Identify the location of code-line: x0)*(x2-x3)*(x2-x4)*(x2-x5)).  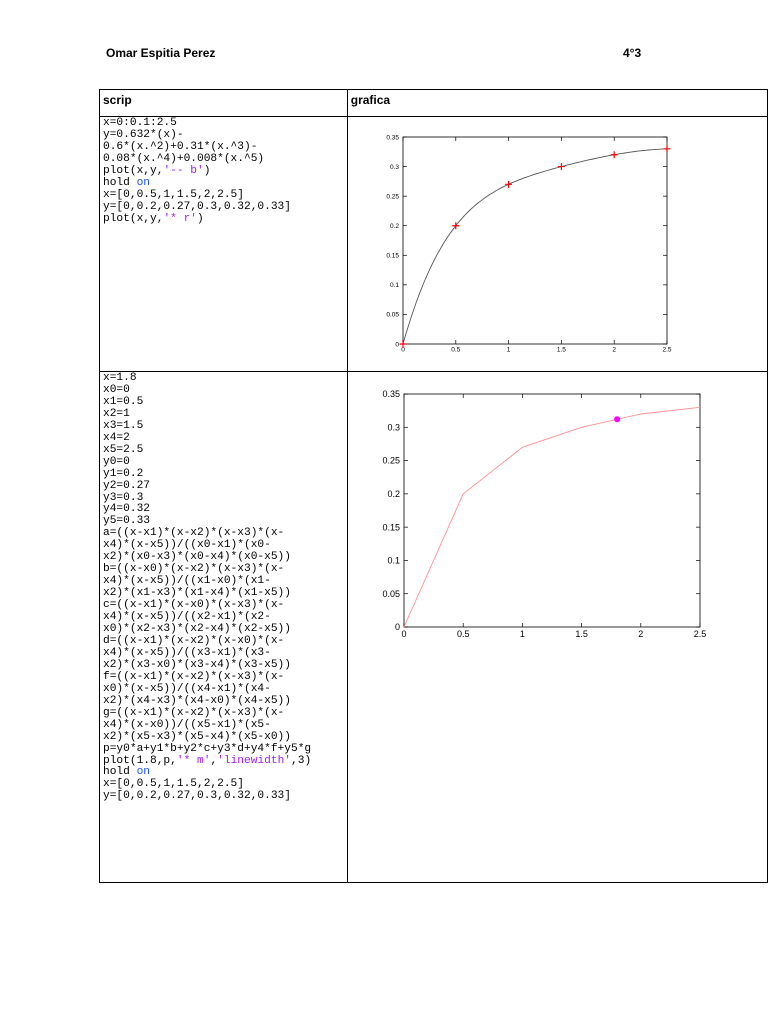
(197, 629).